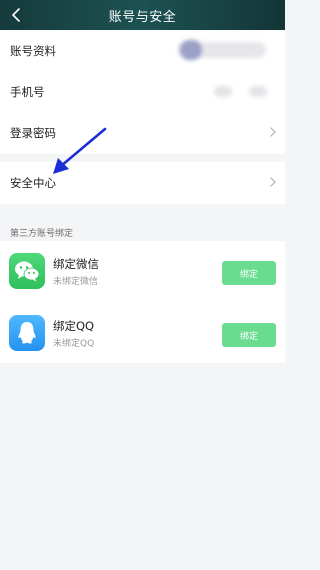  I want to click on qq-bind-status: 未绑定QQ, so click(74, 344).